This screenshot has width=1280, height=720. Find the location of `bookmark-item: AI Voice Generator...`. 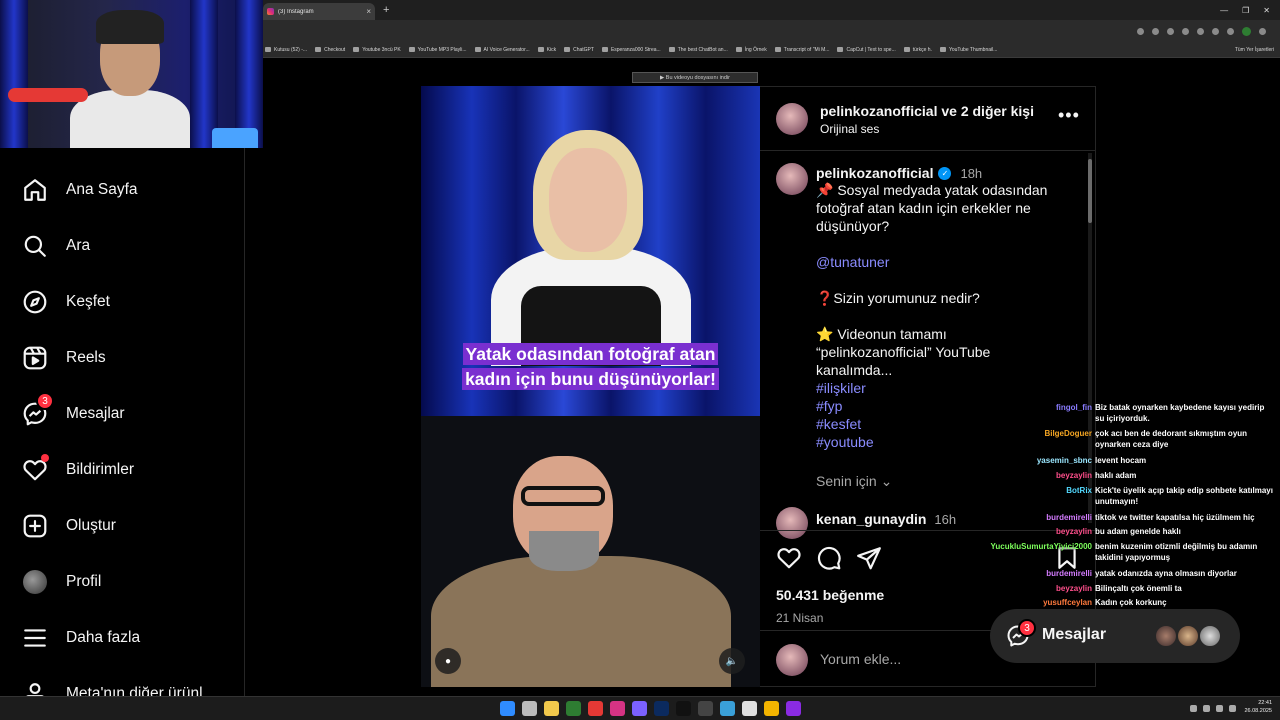

bookmark-item: AI Voice Generator... is located at coordinates (502, 50).